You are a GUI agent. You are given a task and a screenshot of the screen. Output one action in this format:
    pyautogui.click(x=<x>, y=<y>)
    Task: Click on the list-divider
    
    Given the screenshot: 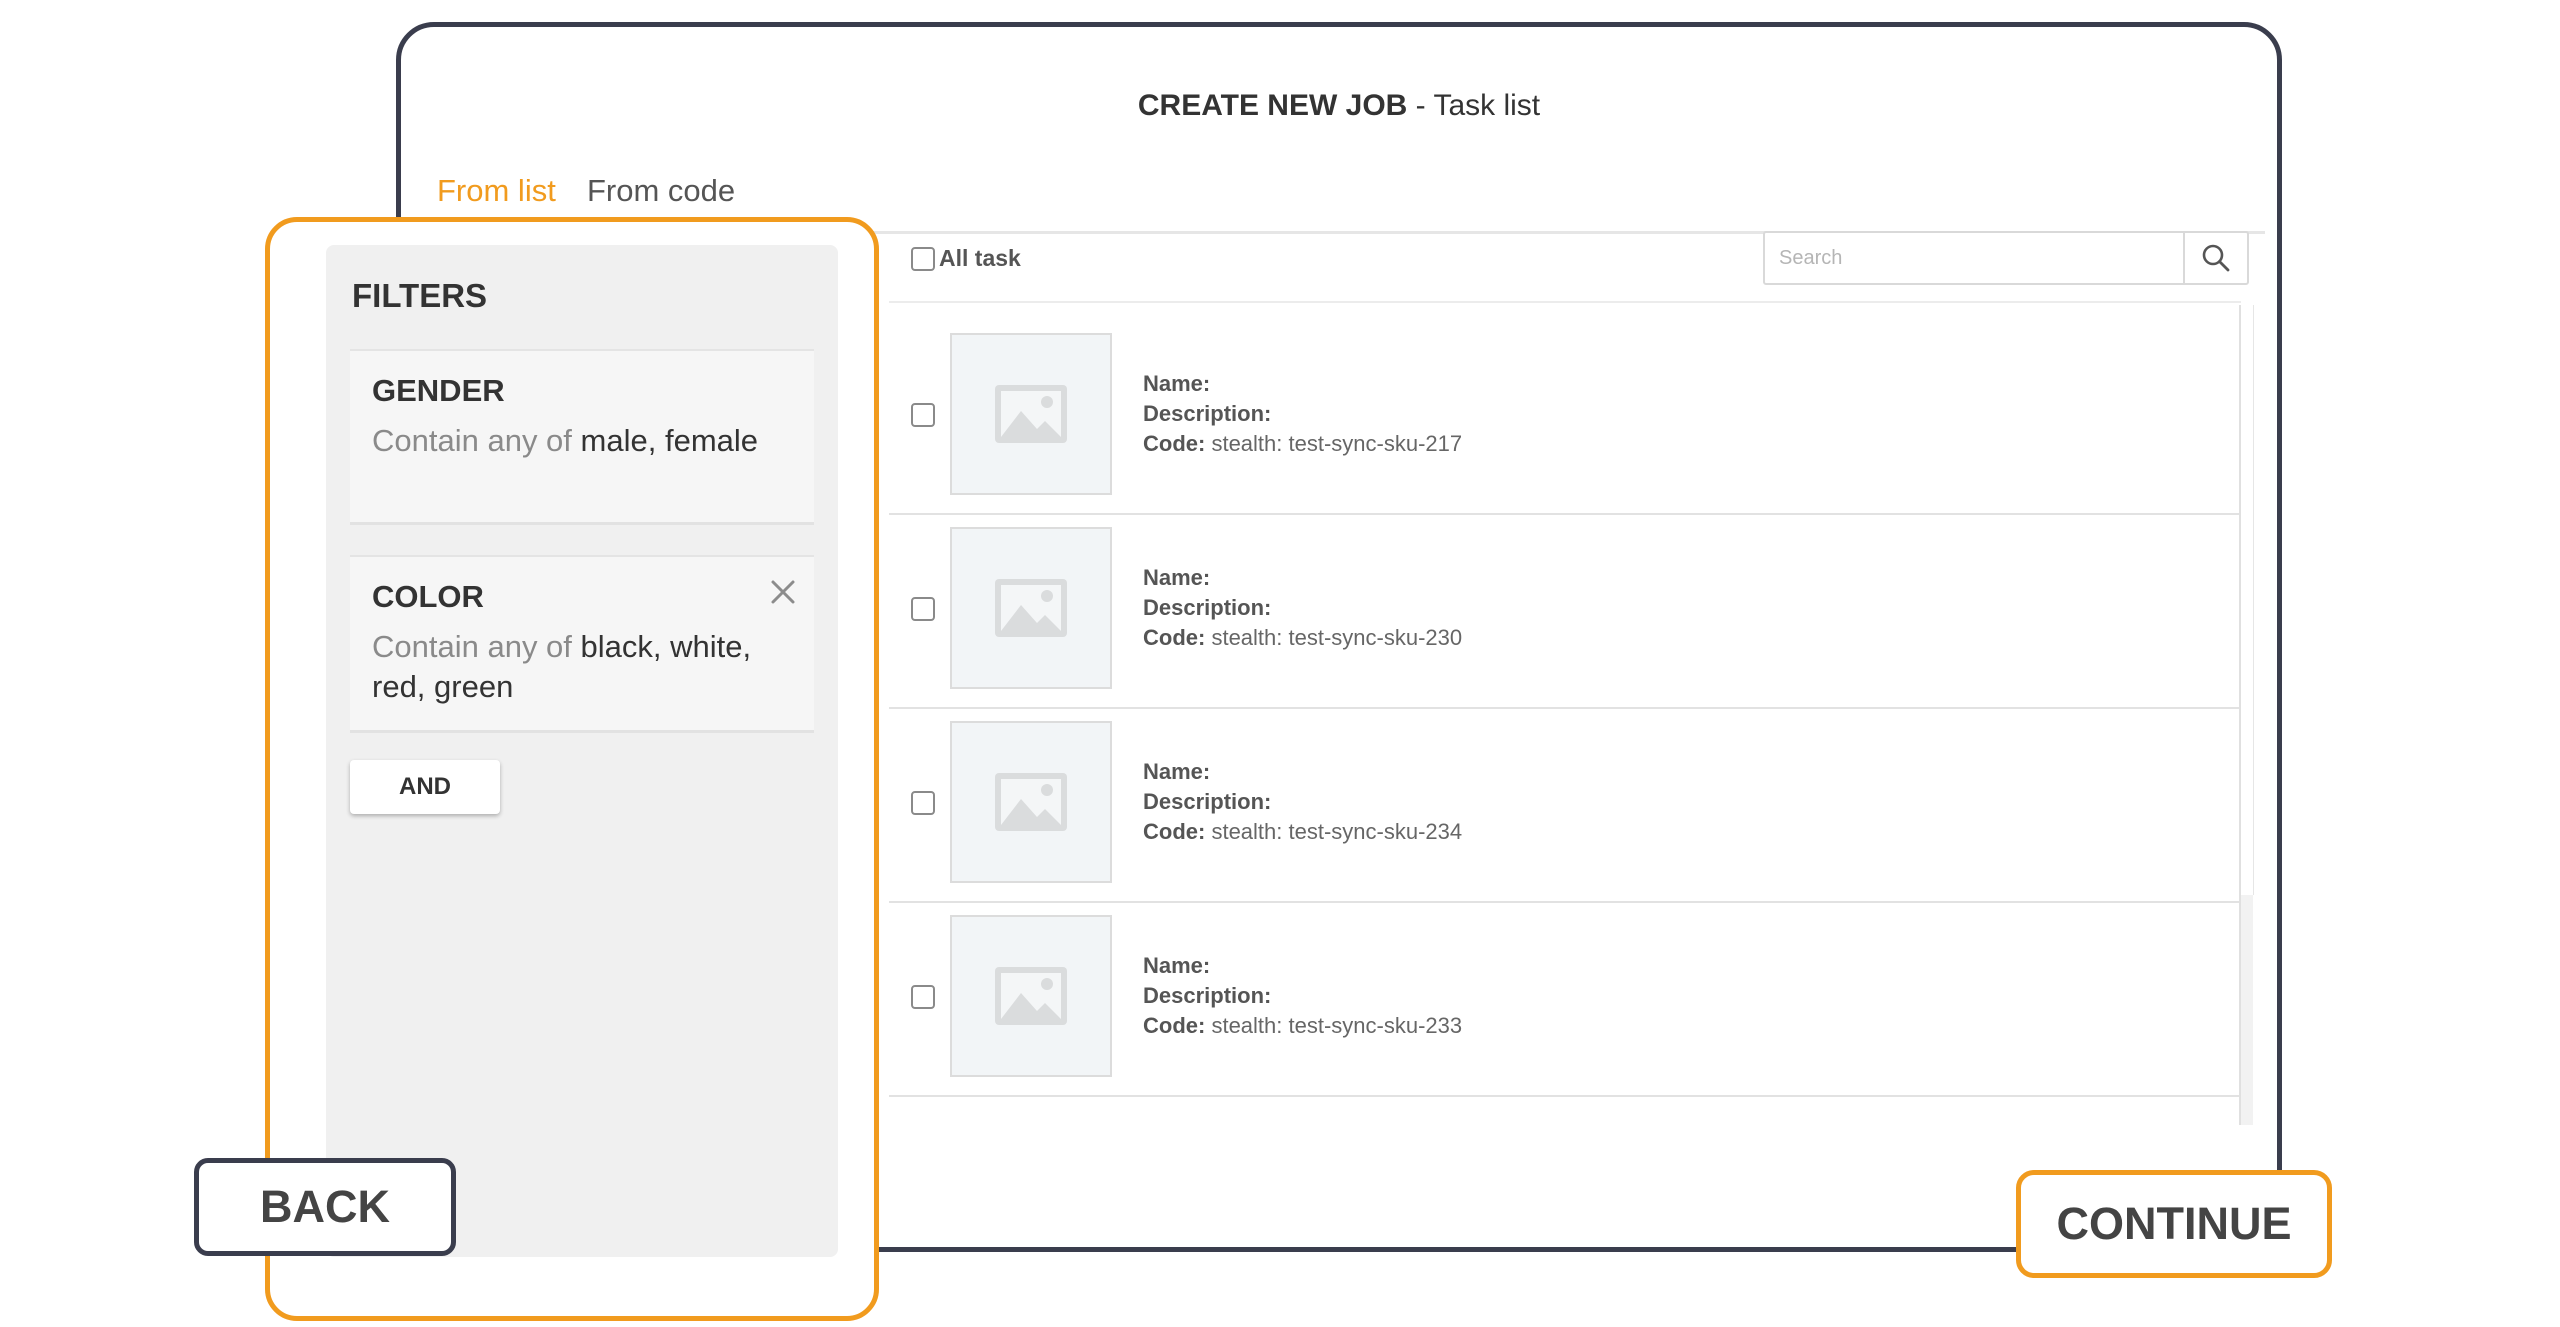 What is the action you would take?
    pyautogui.click(x=1565, y=302)
    